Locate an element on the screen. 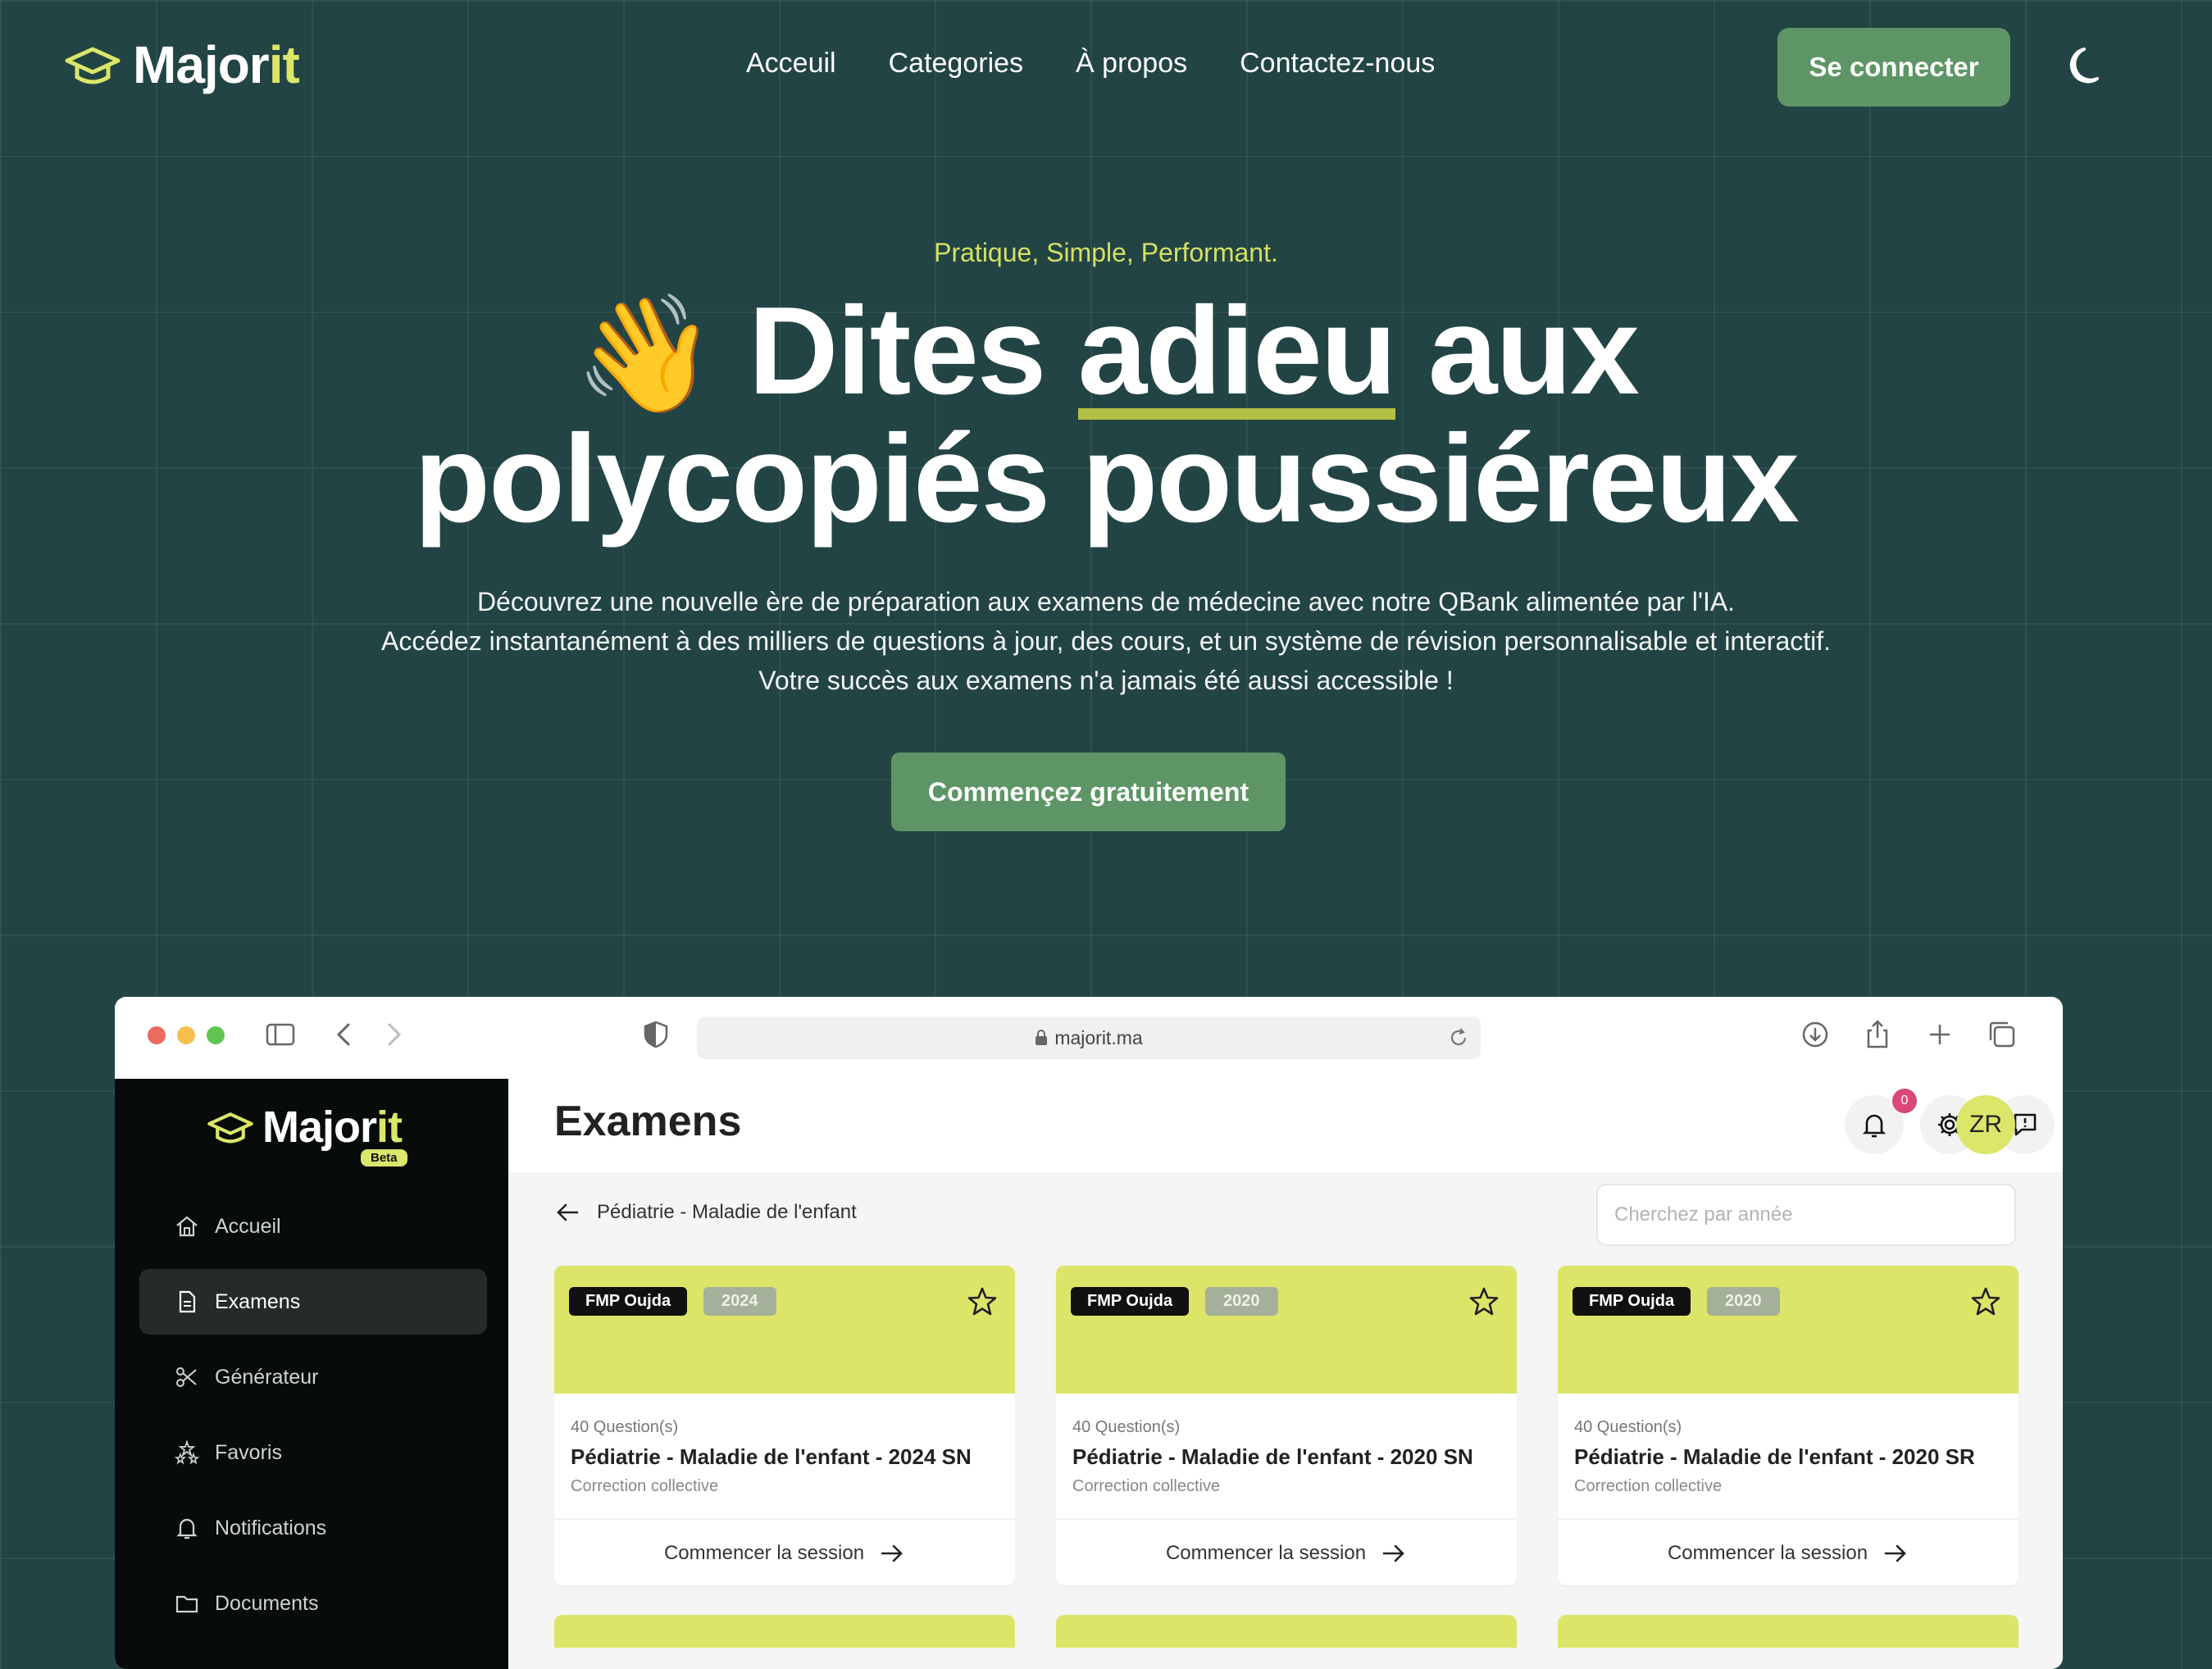 Image resolution: width=2212 pixels, height=1669 pixels. stars-icon is located at coordinates (187, 1452).